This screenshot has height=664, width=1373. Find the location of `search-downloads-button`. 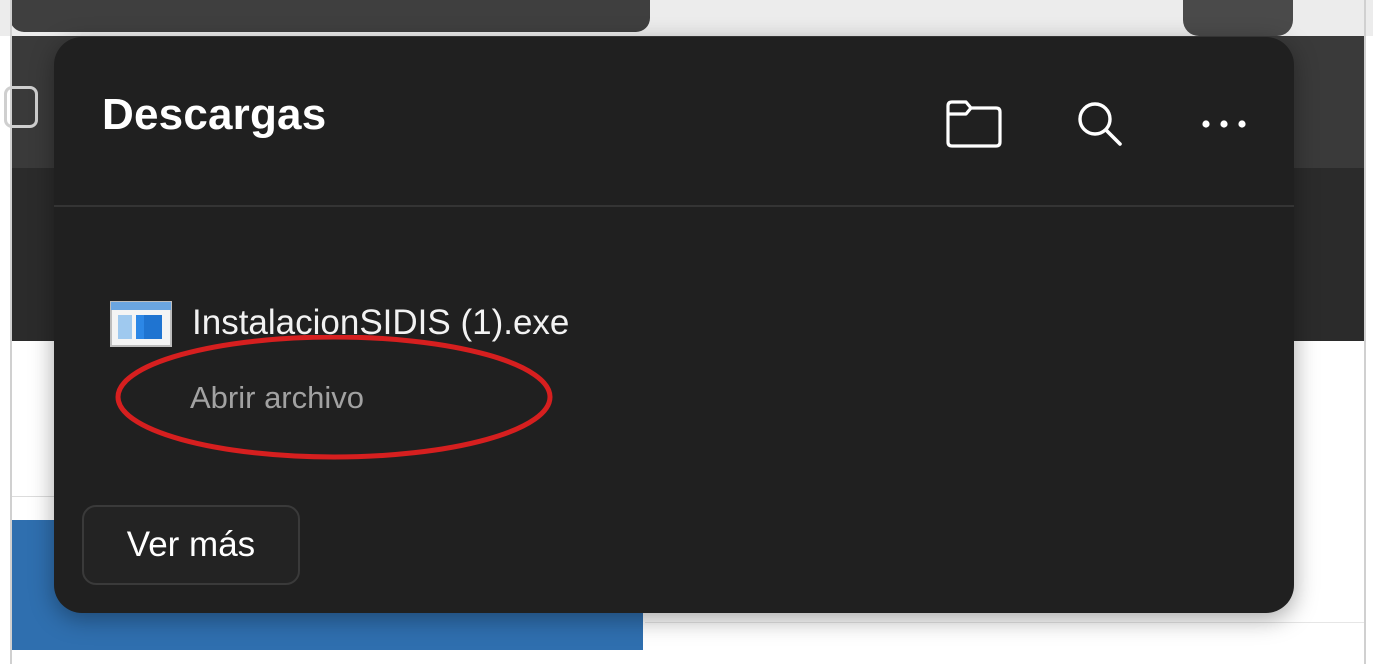

search-downloads-button is located at coordinates (1100, 124).